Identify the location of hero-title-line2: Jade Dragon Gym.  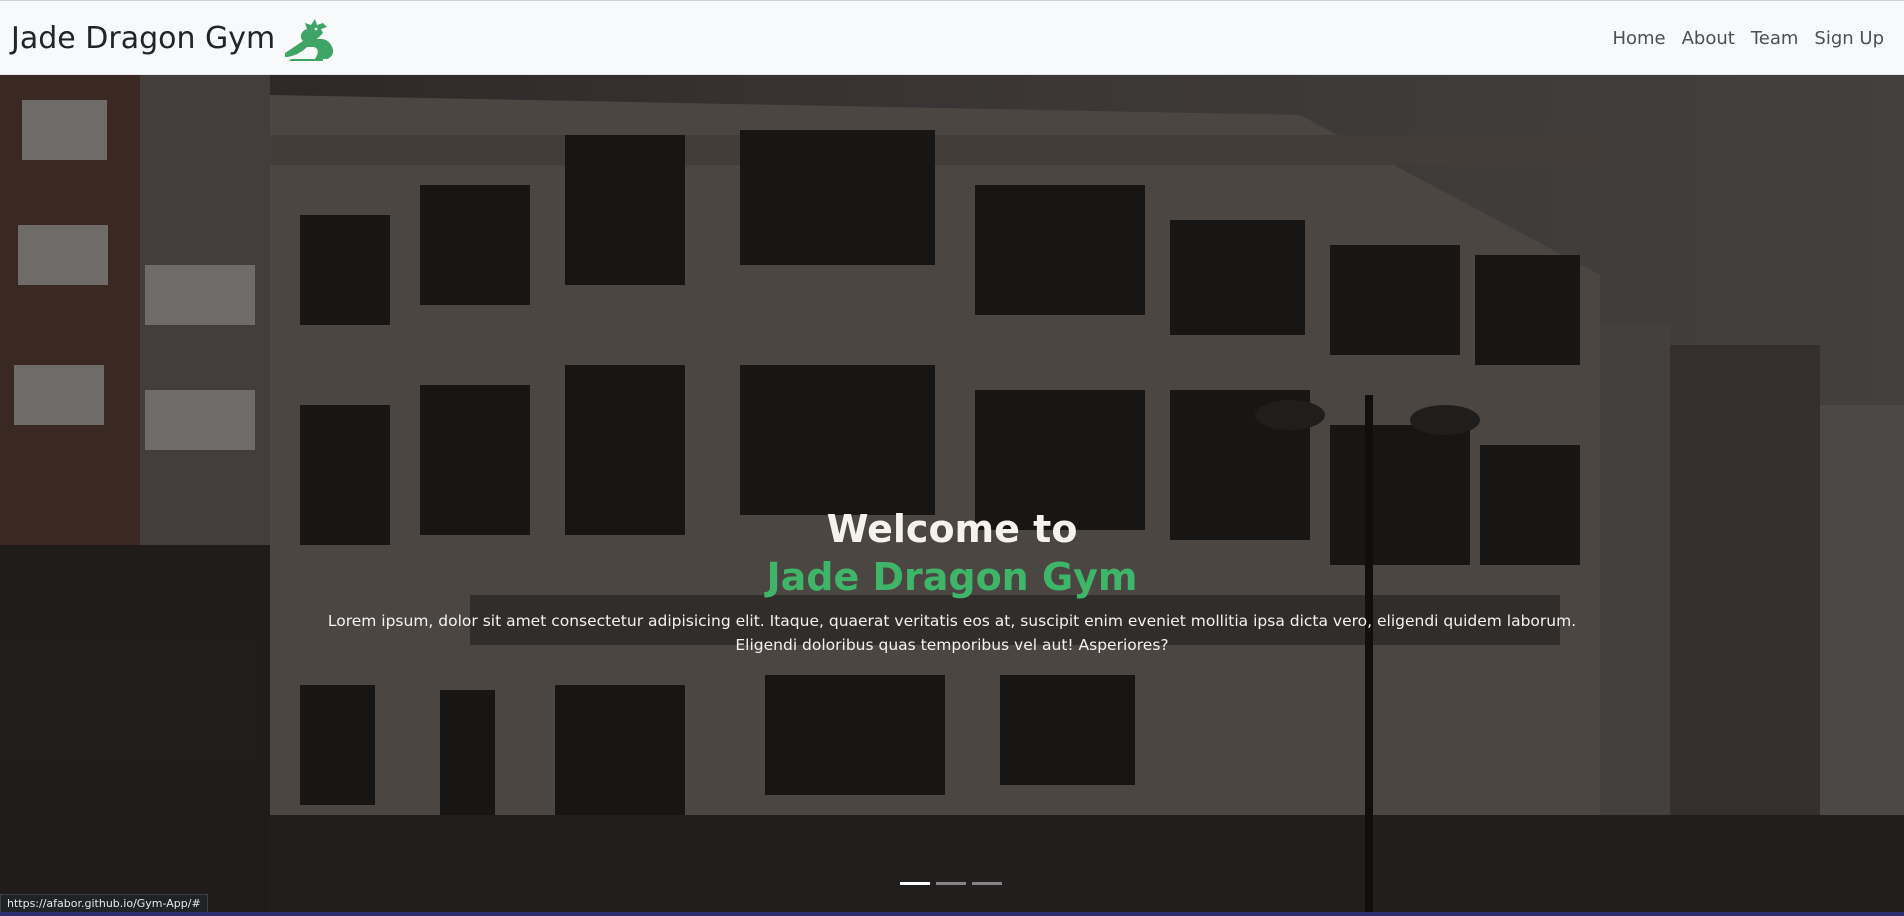
(952, 577).